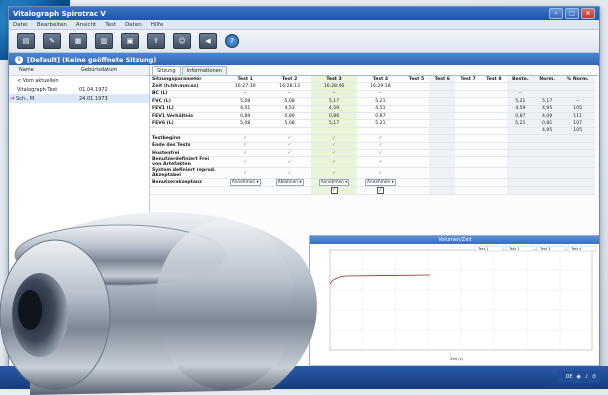 The width and height of the screenshot is (608, 395). I want to click on new-session-icon: ▤, so click(26, 41).